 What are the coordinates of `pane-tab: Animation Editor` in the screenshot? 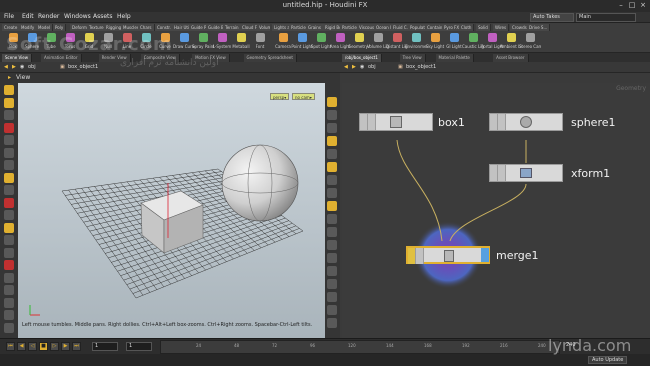 It's located at (61, 58).